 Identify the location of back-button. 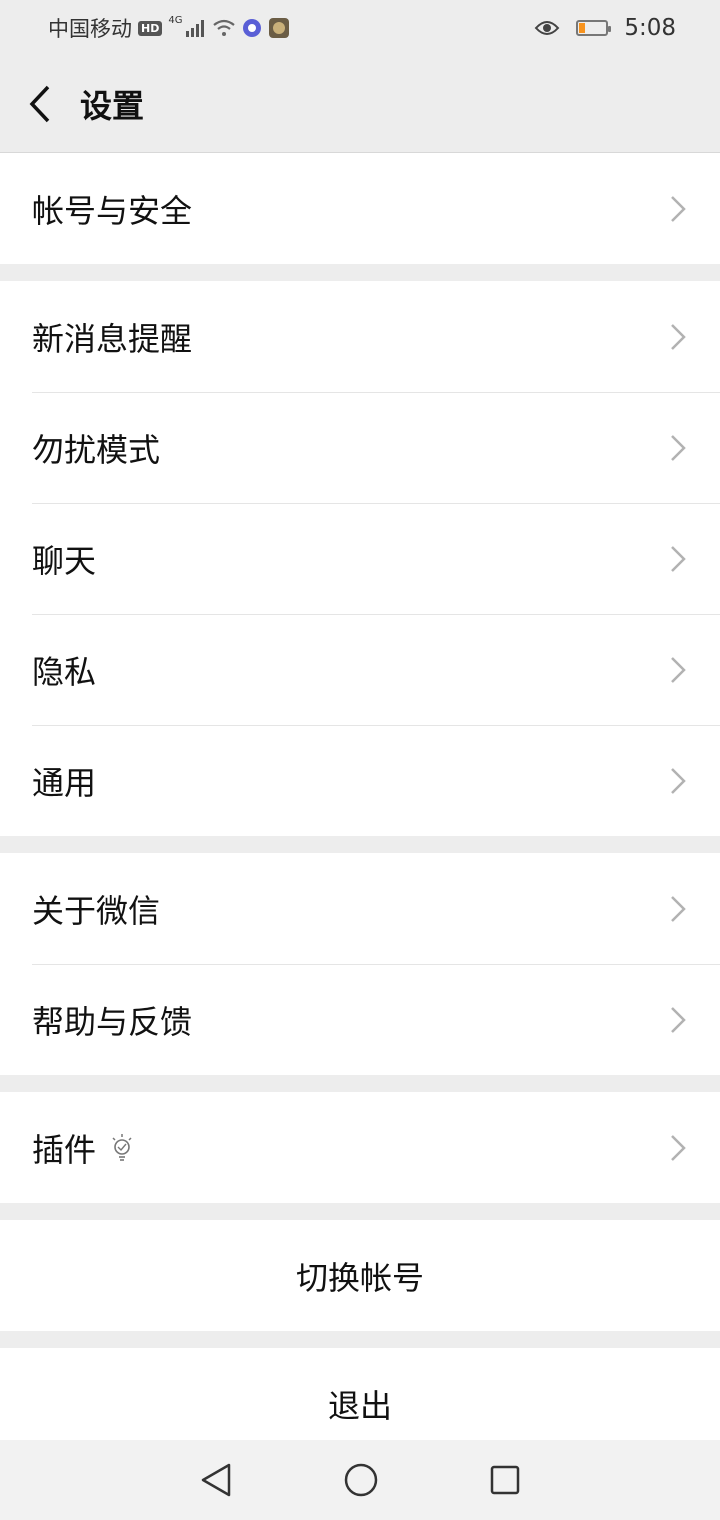
(40, 104).